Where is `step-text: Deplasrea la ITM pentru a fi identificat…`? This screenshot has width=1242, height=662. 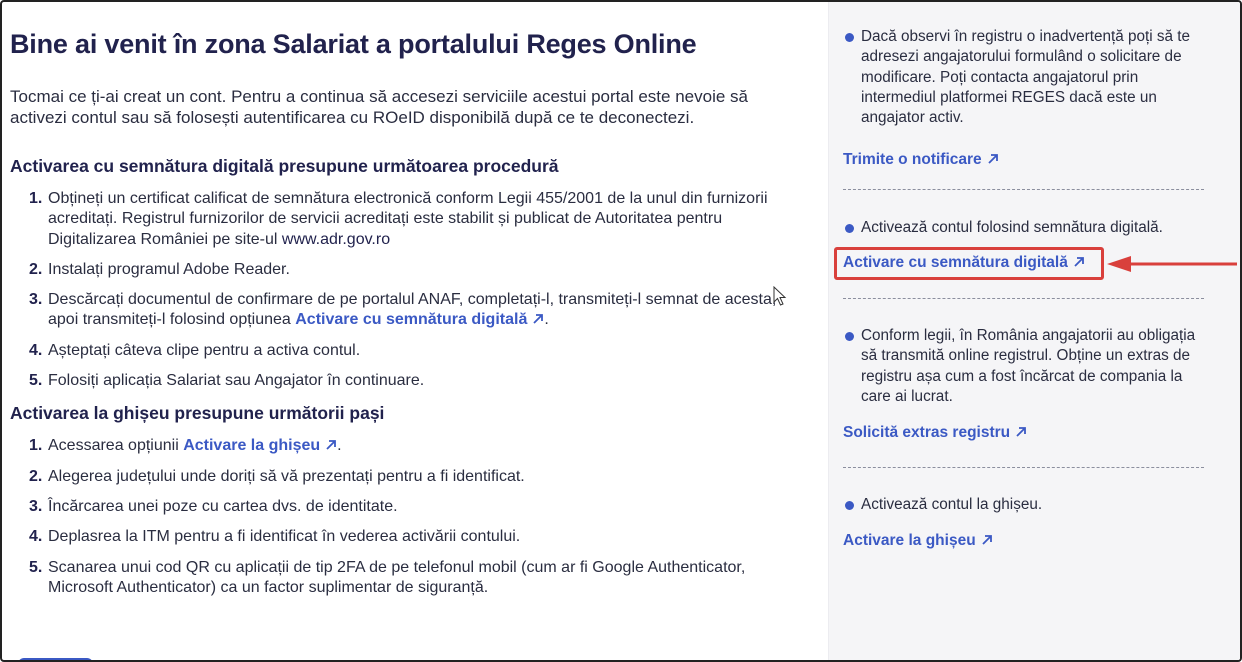 step-text: Deplasrea la ITM pentru a fi identificat… is located at coordinates (284, 537).